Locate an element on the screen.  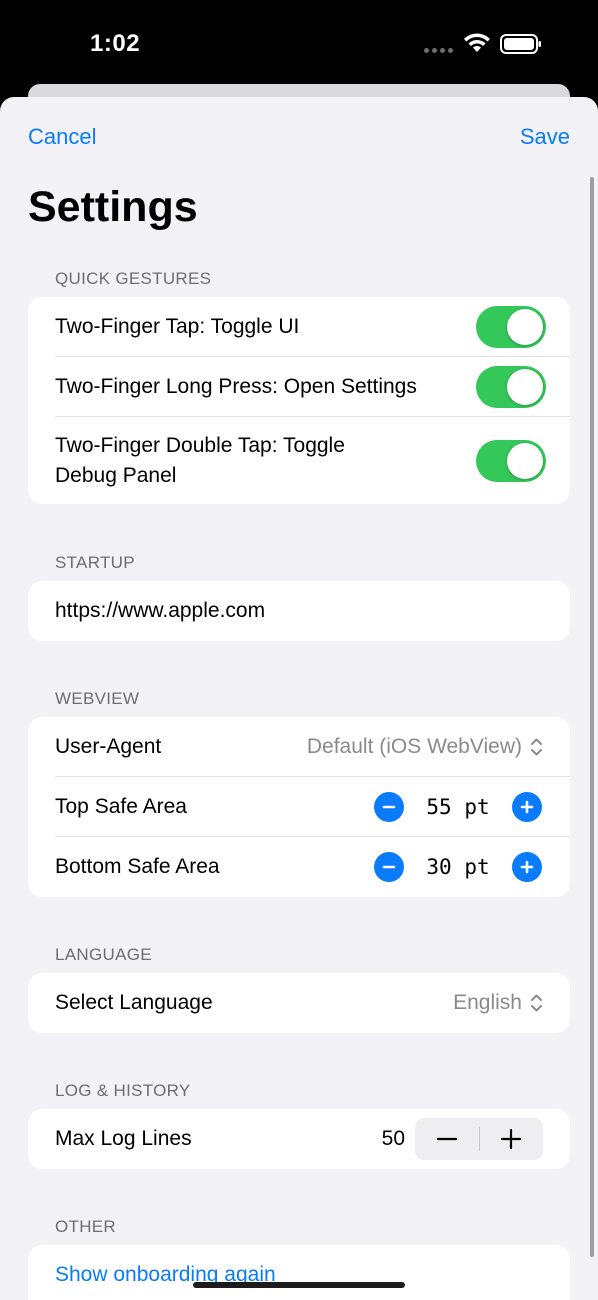
section-header-webview: WEBVIEW is located at coordinates (97, 698).